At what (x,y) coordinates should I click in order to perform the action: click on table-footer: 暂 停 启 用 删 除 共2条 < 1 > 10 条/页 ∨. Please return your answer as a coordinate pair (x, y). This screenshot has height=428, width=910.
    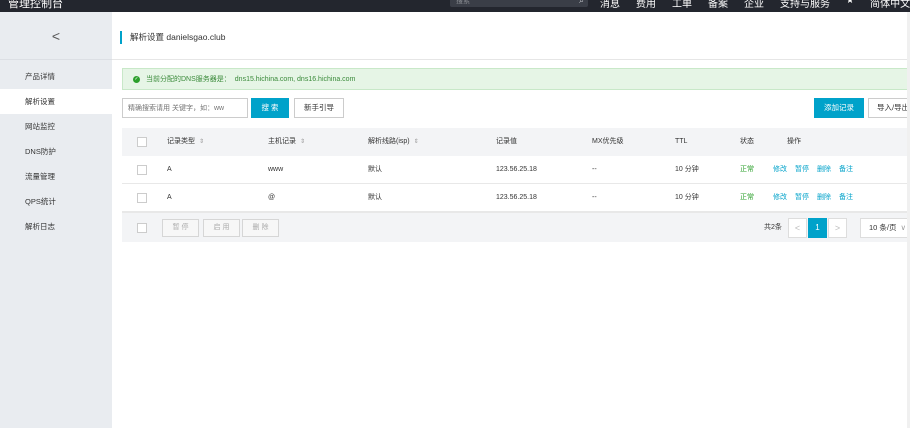
    Looking at the image, I should click on (516, 227).